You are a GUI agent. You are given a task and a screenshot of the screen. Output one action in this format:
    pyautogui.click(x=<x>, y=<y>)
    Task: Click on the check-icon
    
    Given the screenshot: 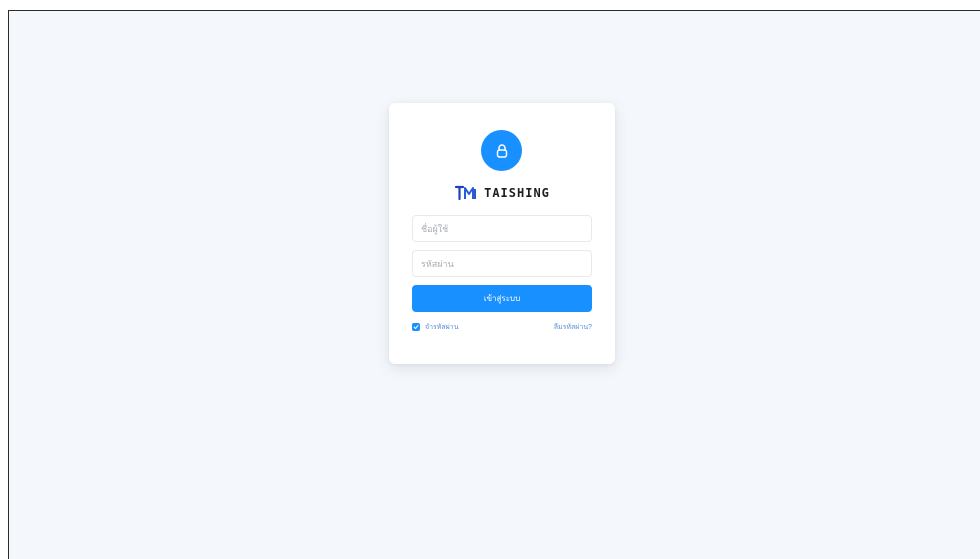 What is the action you would take?
    pyautogui.click(x=416, y=327)
    